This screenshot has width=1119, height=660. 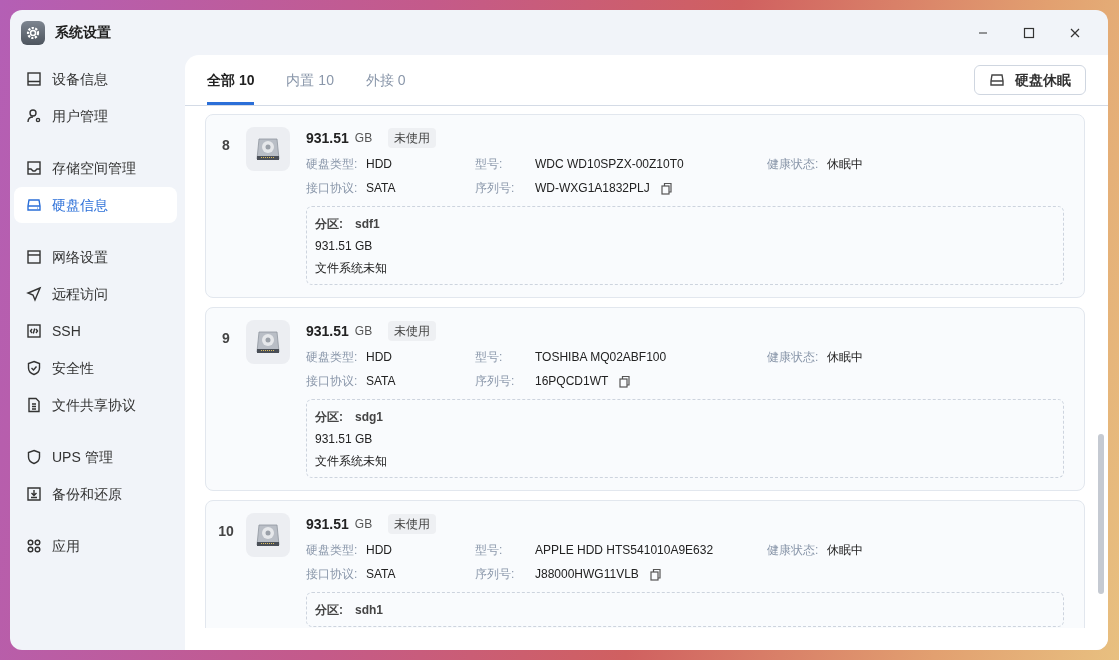 What do you see at coordinates (95, 546) in the screenshot?
I see `sidebar-item: 应用` at bounding box center [95, 546].